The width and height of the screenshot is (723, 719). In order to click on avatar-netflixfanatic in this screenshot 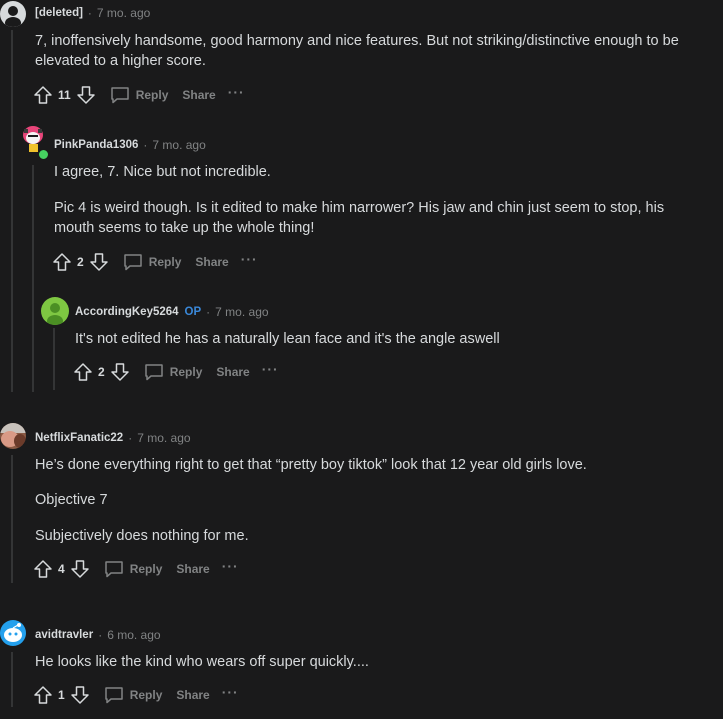, I will do `click(13, 436)`.